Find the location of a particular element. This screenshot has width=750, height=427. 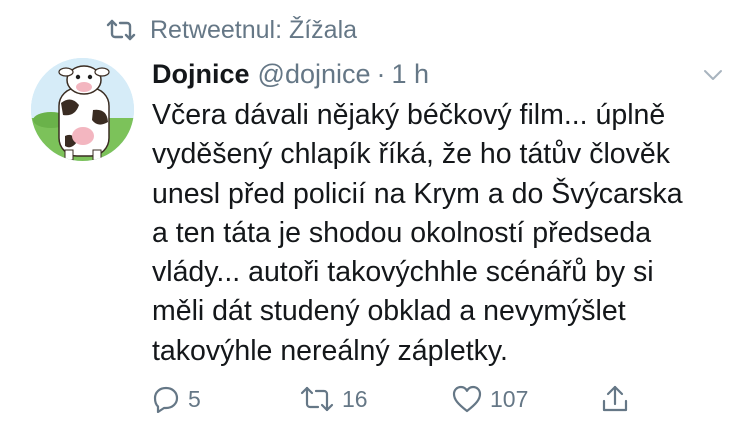

avatar is located at coordinates (82, 109).